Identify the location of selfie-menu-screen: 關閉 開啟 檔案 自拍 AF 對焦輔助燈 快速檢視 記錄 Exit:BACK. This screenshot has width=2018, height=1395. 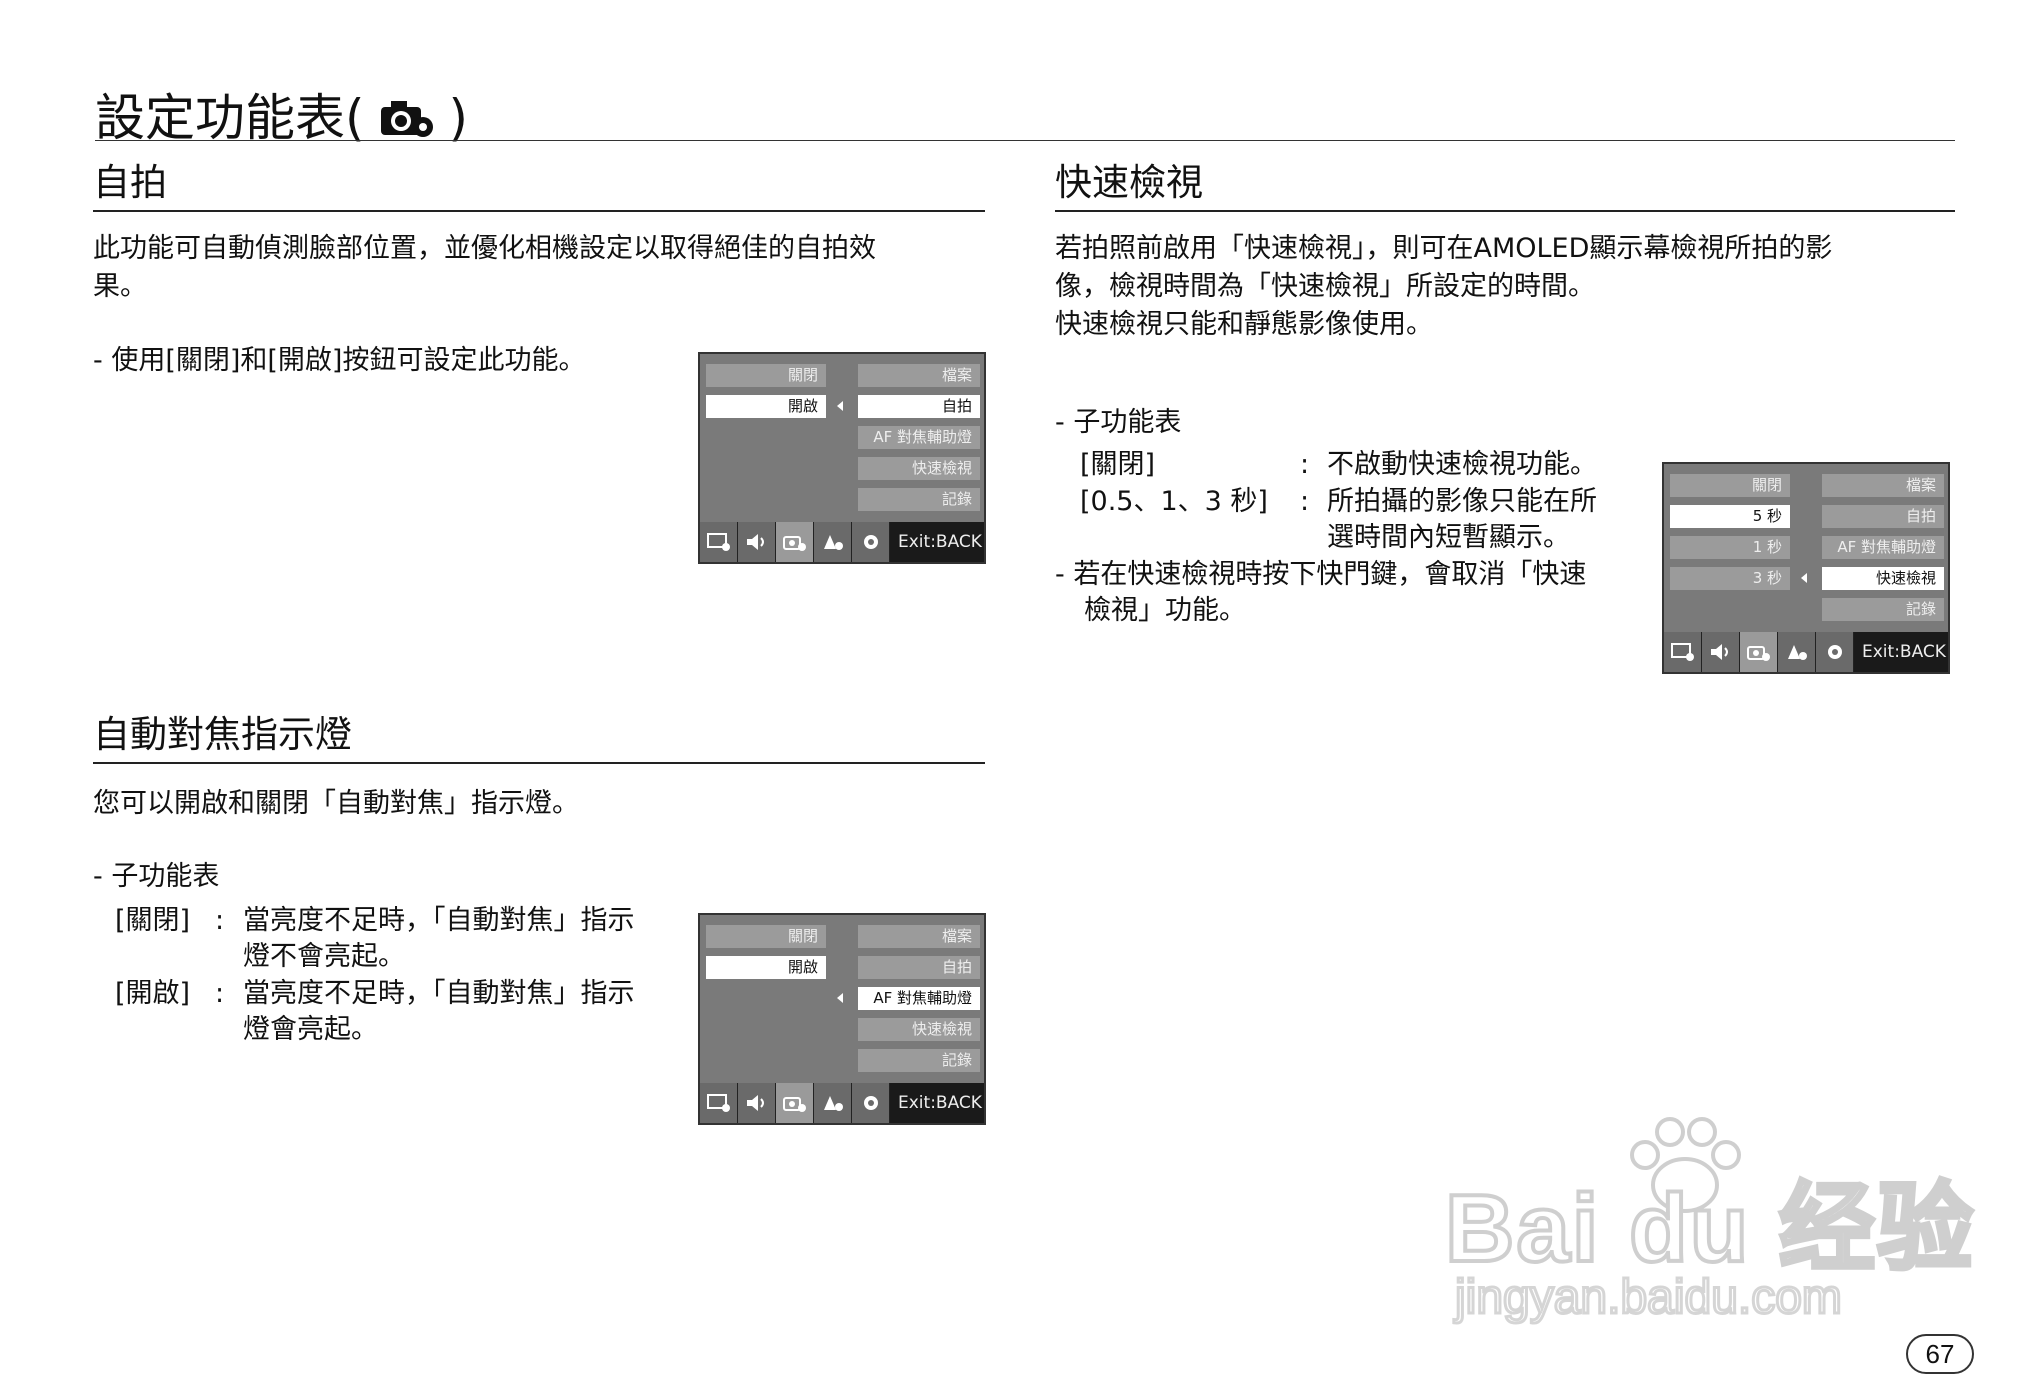
(842, 458).